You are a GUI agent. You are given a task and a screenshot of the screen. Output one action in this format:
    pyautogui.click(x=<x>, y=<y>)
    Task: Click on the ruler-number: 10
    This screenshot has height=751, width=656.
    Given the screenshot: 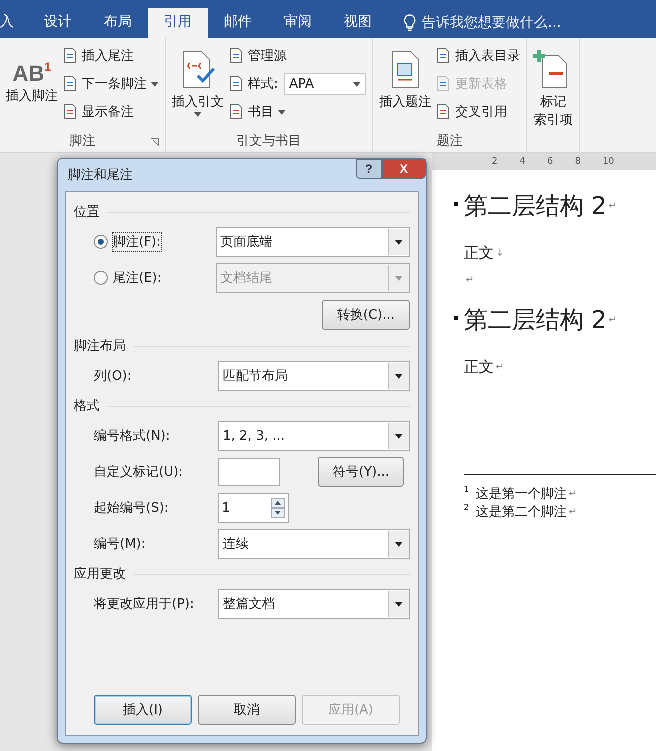 What is the action you would take?
    pyautogui.click(x=608, y=161)
    